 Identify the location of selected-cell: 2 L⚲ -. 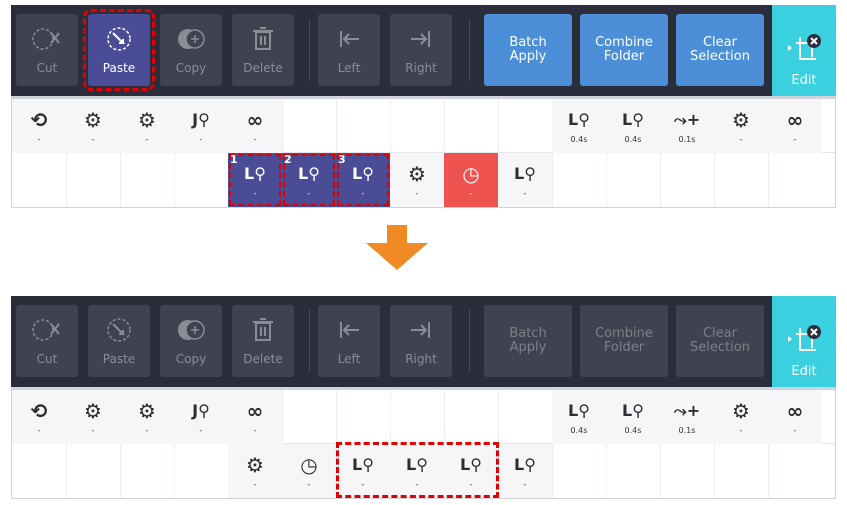
(309, 180).